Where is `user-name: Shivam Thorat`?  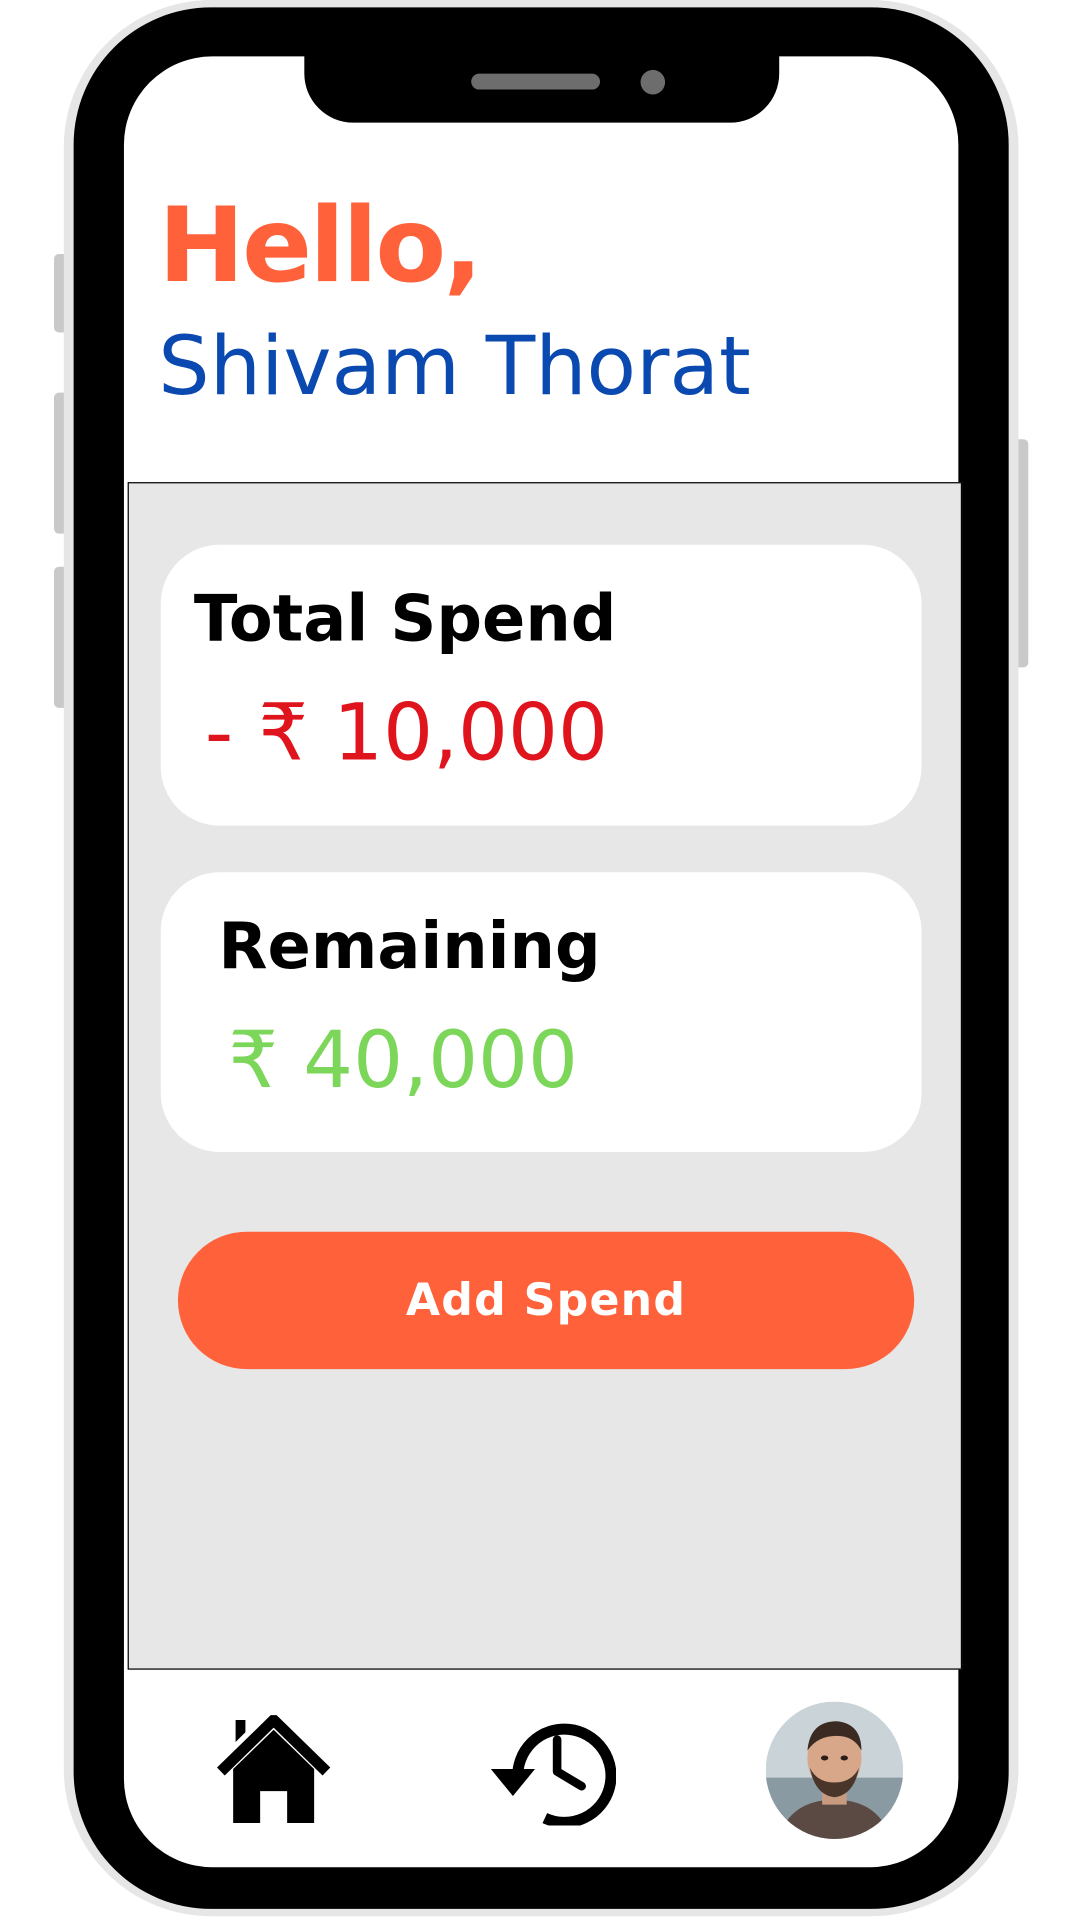
user-name: Shivam Thorat is located at coordinates (454, 366).